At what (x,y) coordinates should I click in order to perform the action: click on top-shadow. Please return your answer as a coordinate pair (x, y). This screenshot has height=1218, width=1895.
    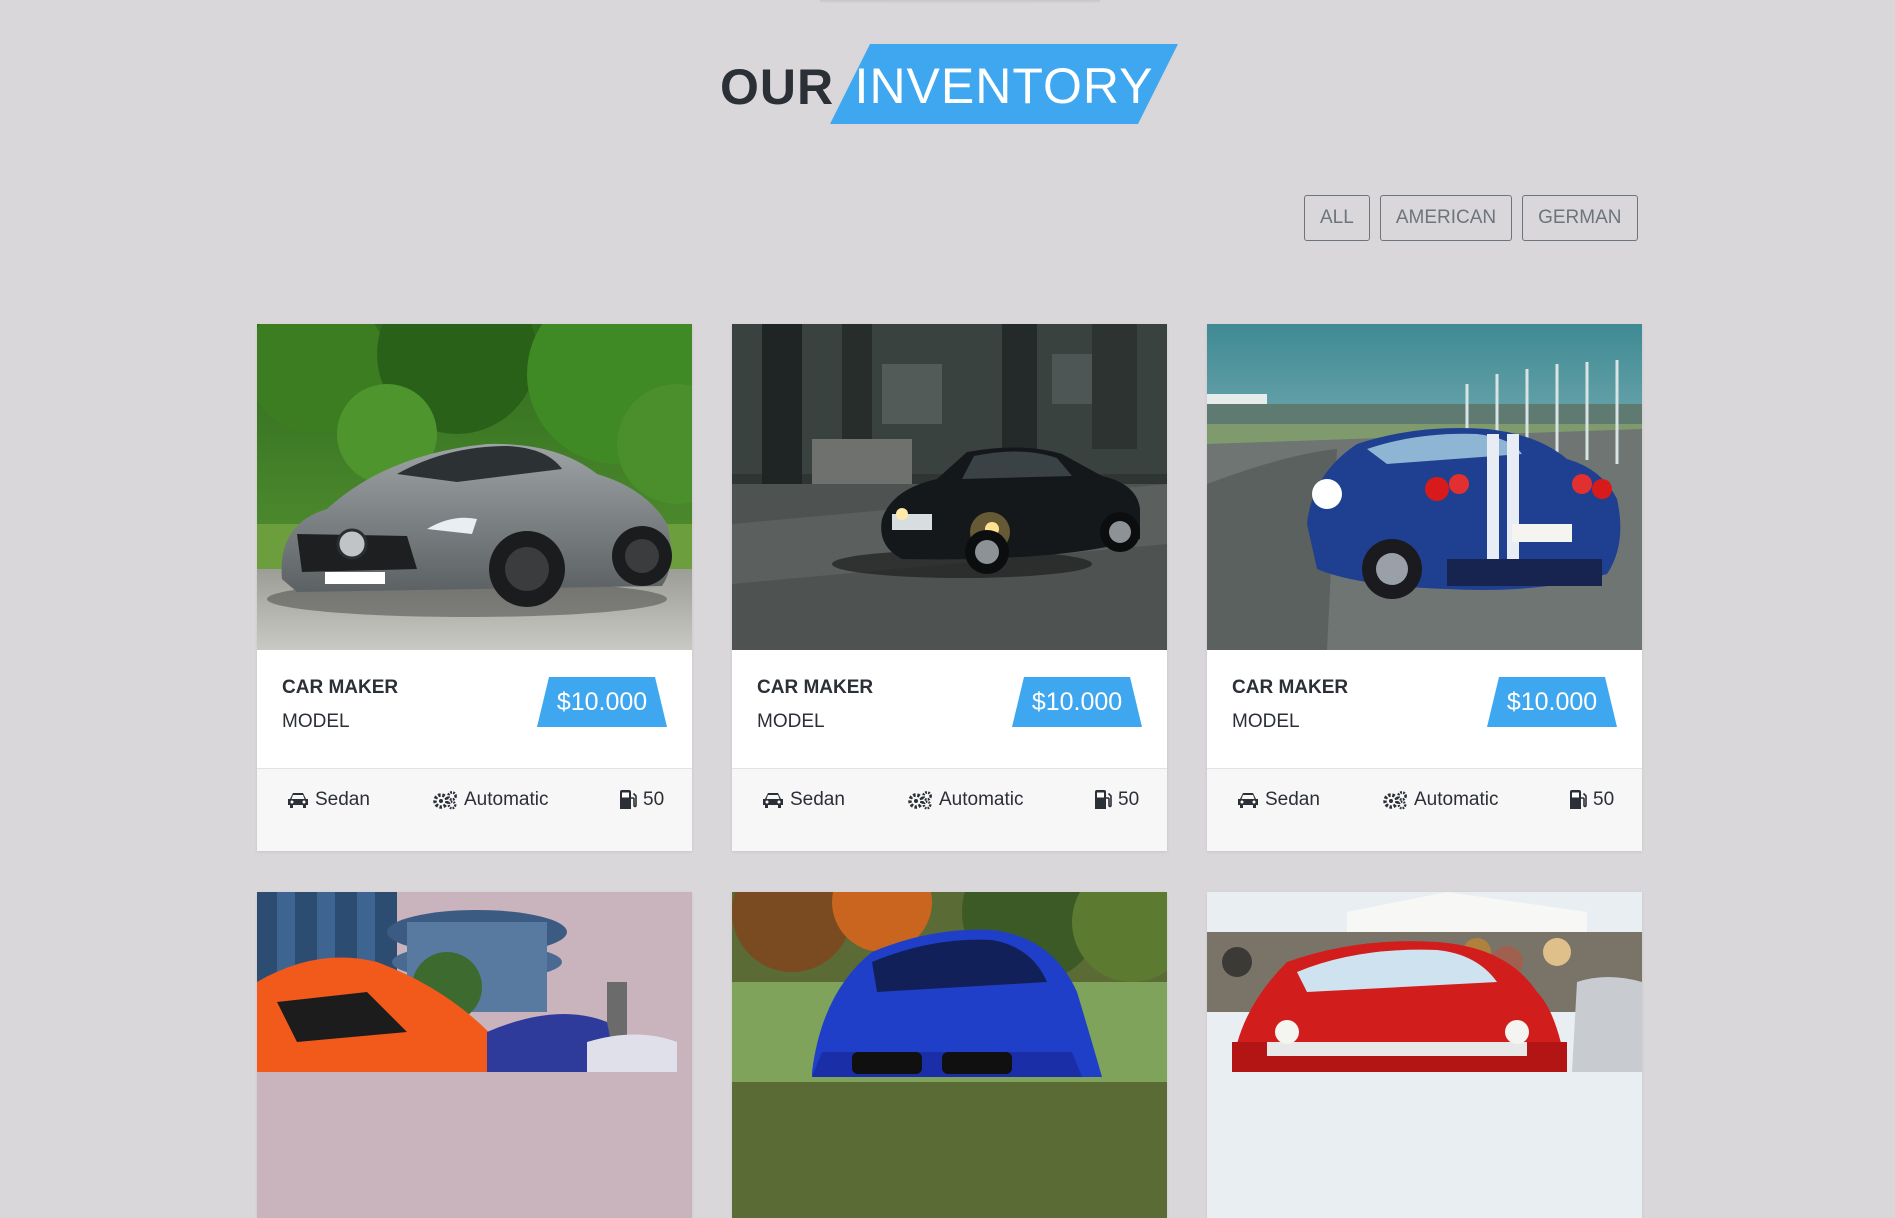
    Looking at the image, I should click on (960, 2).